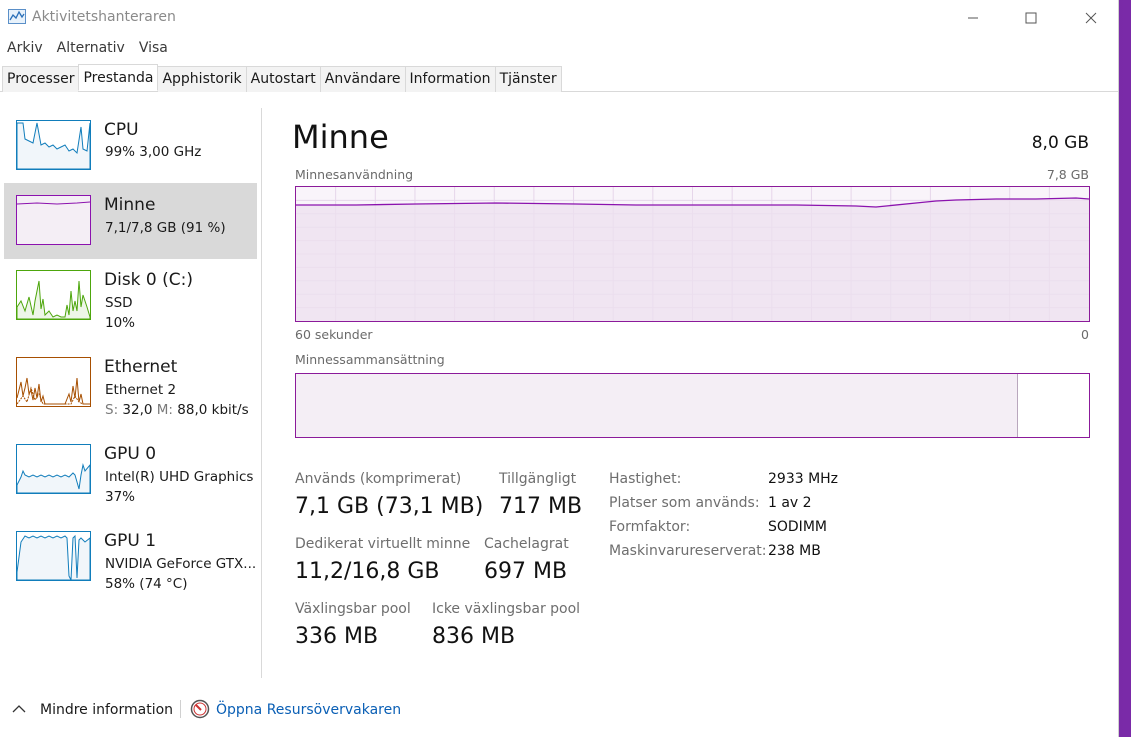  What do you see at coordinates (120, 323) in the screenshot?
I see `sidebar-disk-usage: 10%` at bounding box center [120, 323].